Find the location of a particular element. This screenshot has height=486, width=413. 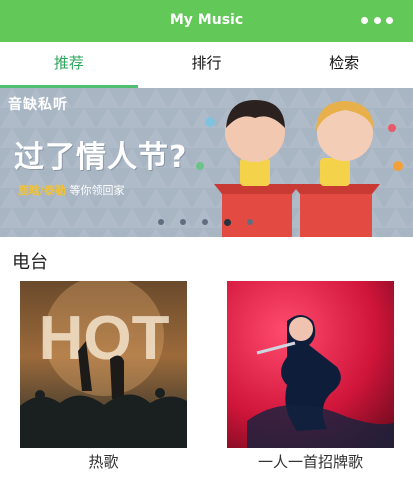

radio-cover: HOT is located at coordinates (103, 364).